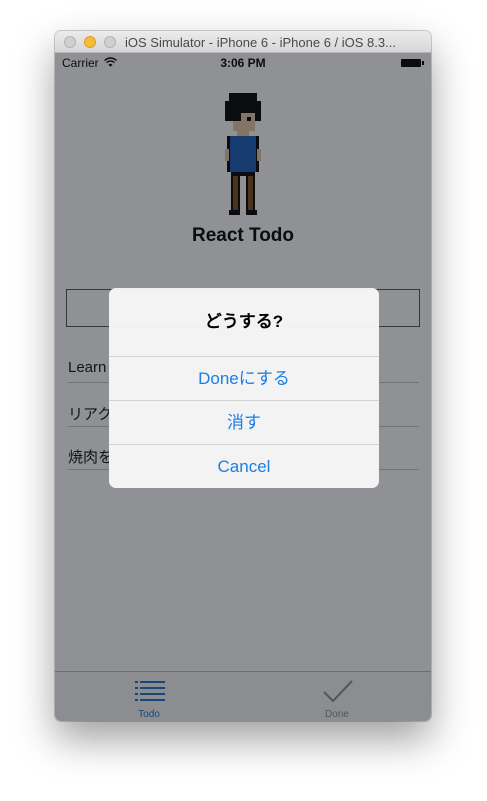 The height and width of the screenshot is (801, 487). What do you see at coordinates (110, 42) in the screenshot?
I see `window-zoom-button` at bounding box center [110, 42].